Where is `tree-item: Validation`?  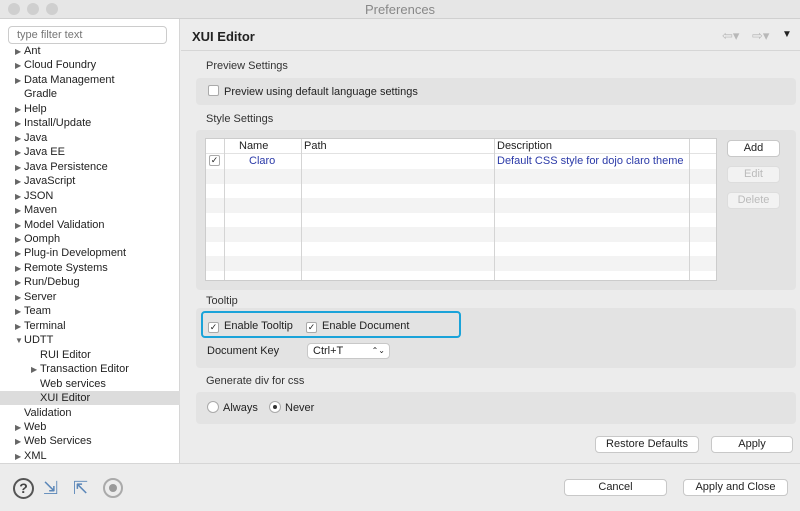 tree-item: Validation is located at coordinates (90, 413).